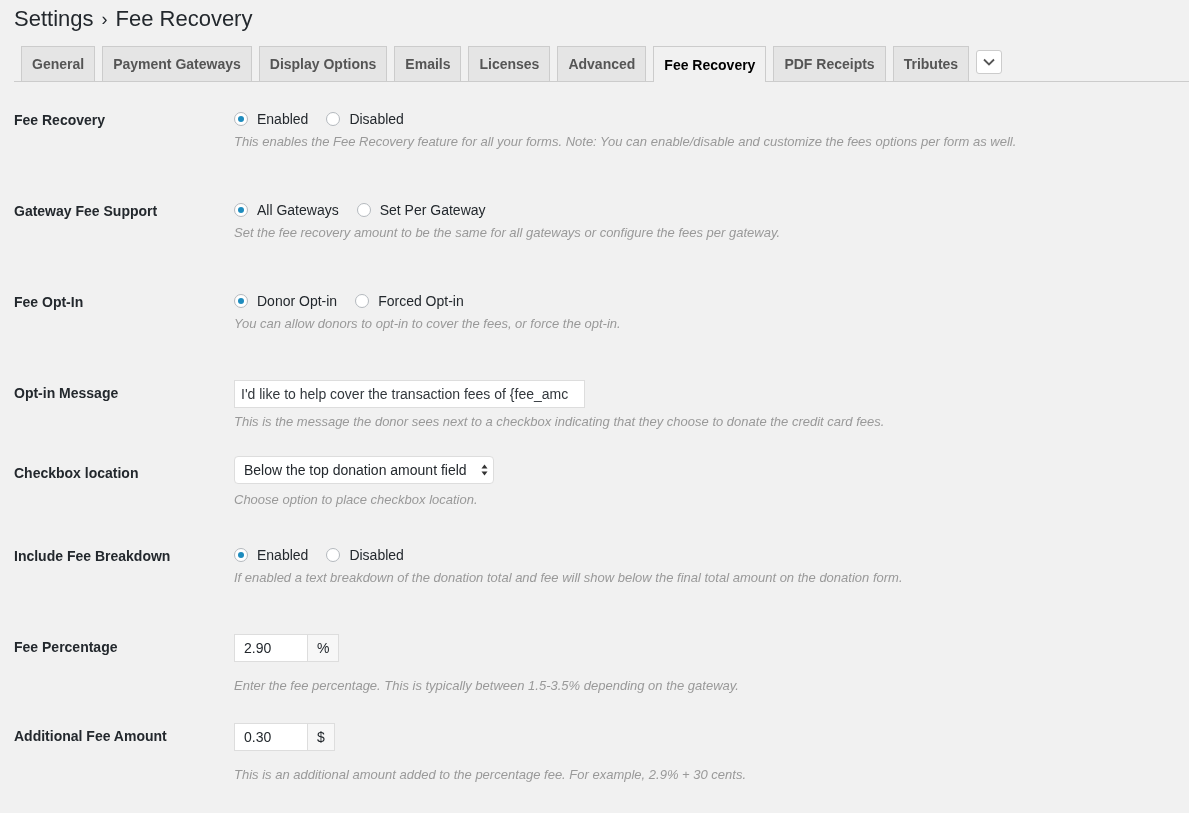 The image size is (1189, 813). What do you see at coordinates (602, 63) in the screenshot?
I see `tab: Advanced` at bounding box center [602, 63].